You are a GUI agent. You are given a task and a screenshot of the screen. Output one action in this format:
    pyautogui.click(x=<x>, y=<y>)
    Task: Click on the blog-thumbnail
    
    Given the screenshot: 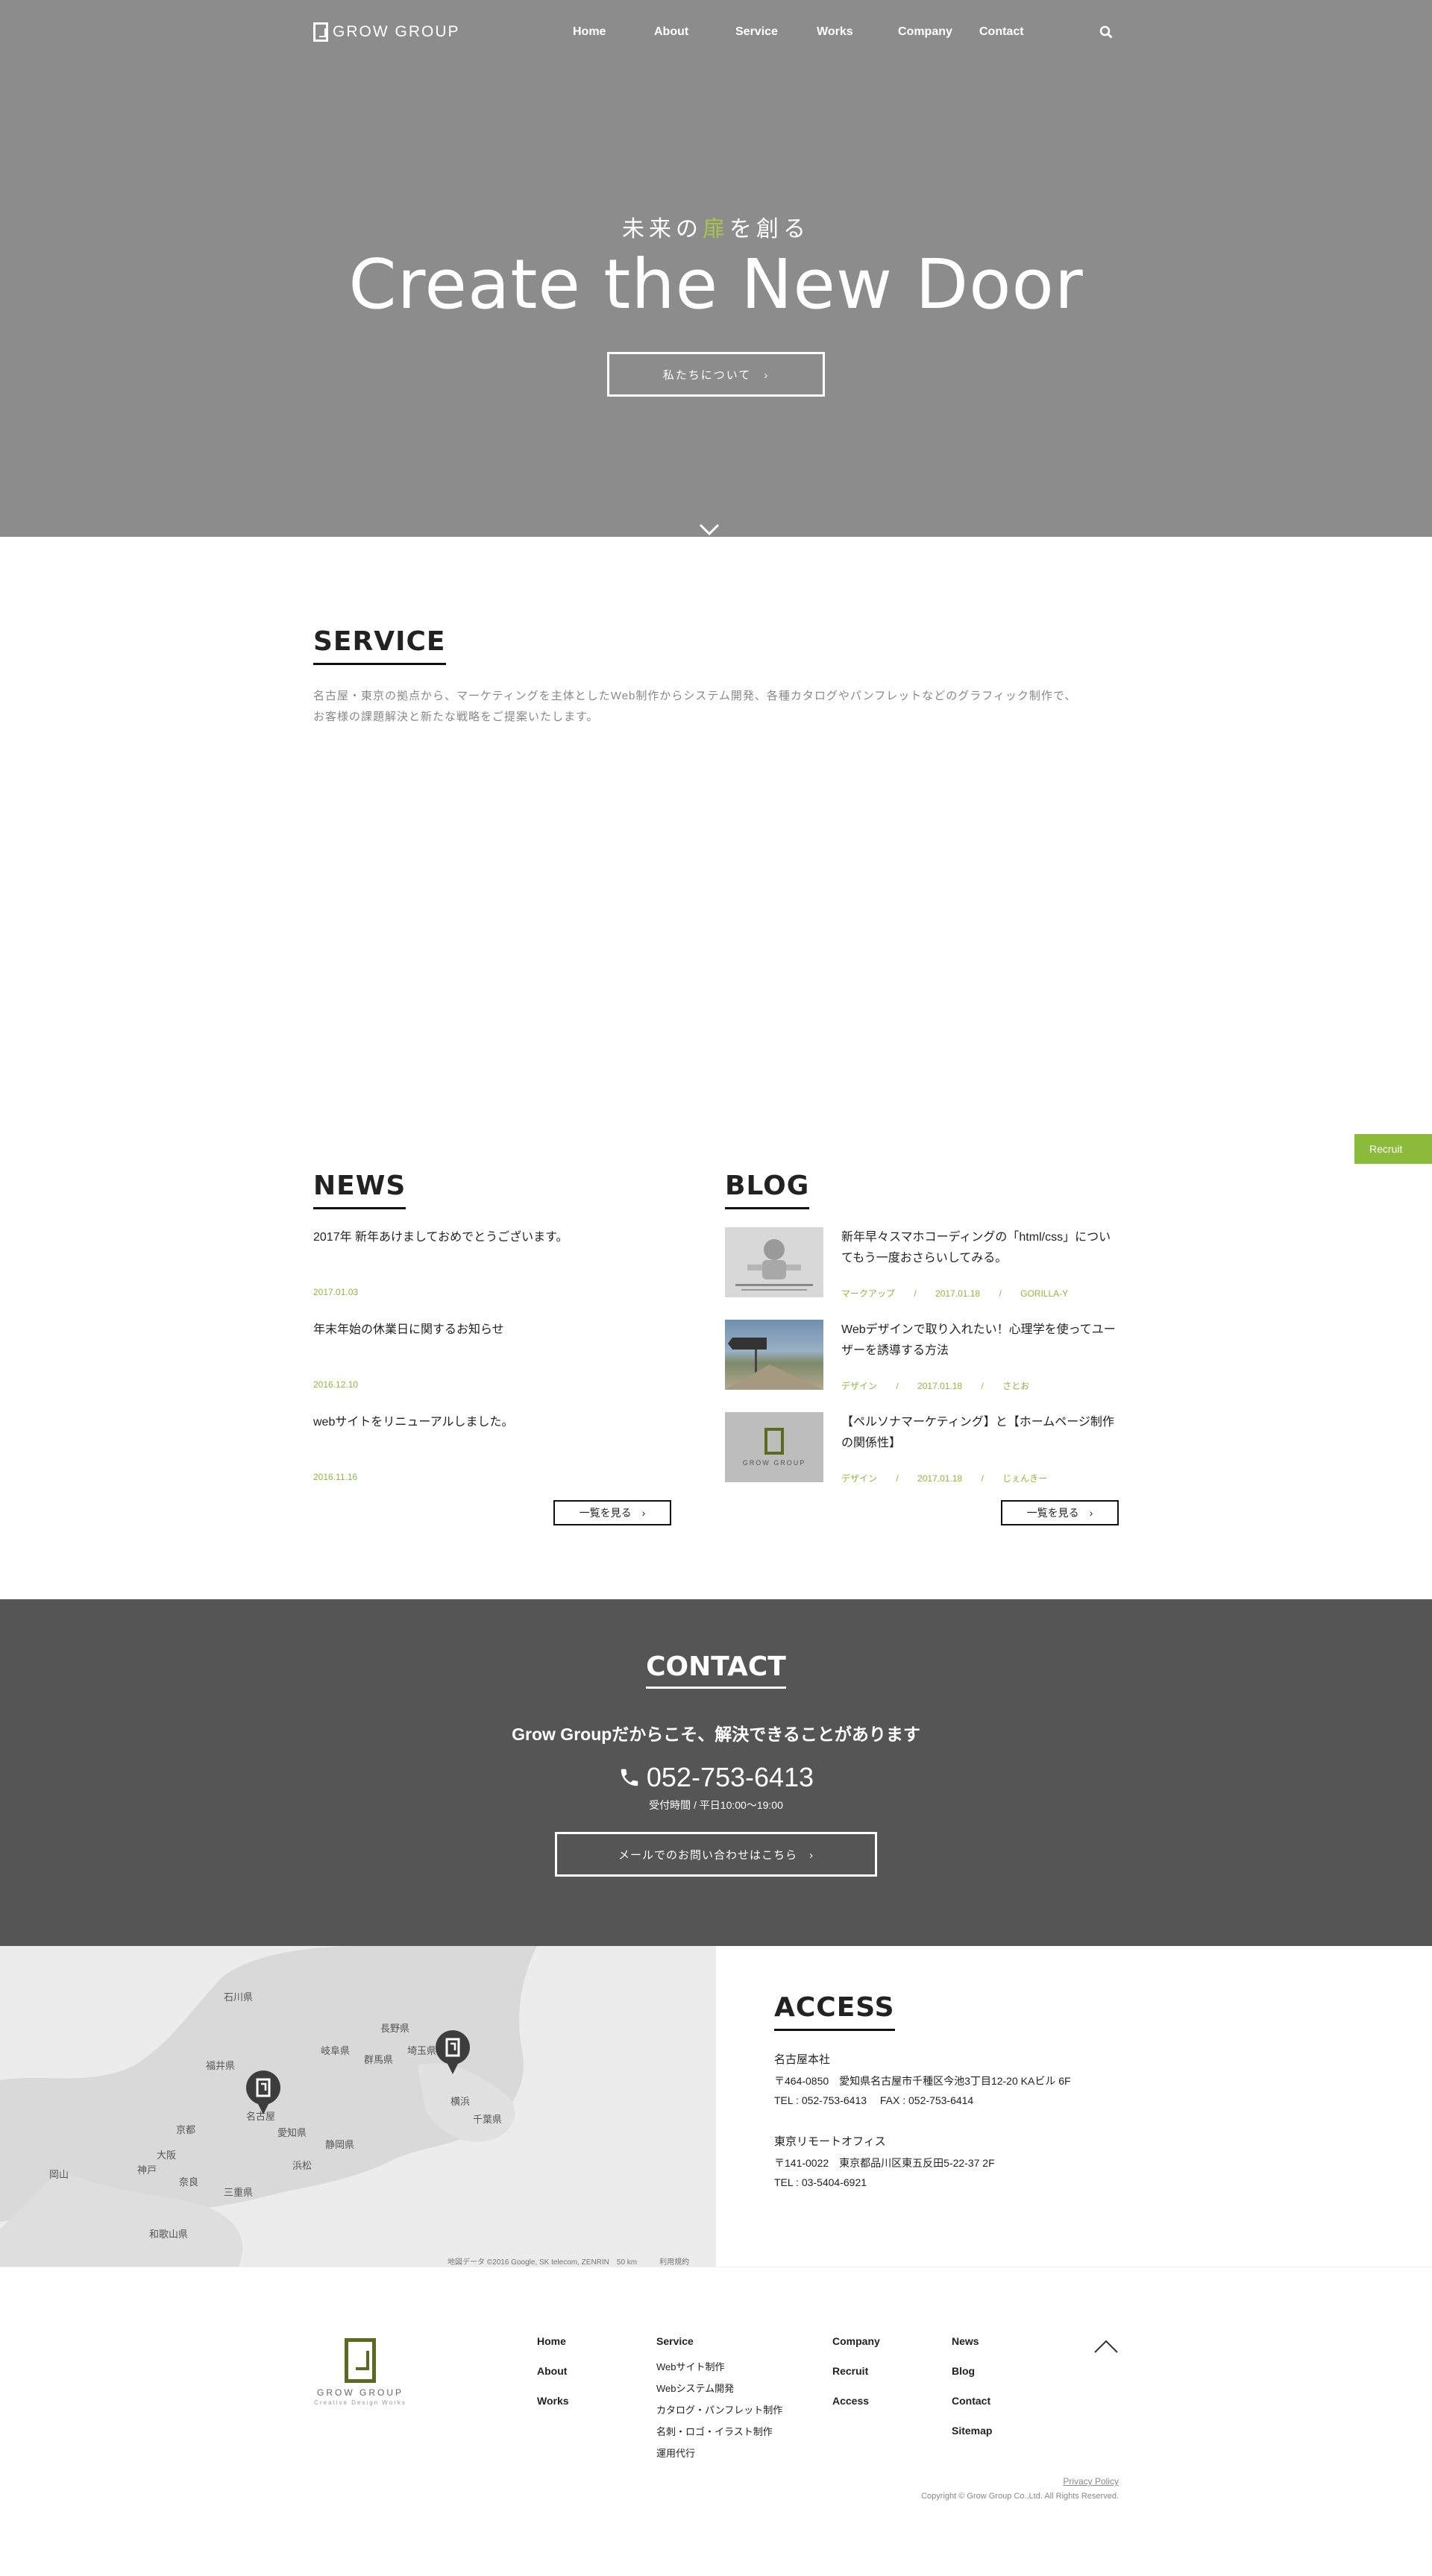 What is the action you would take?
    pyautogui.click(x=774, y=1262)
    